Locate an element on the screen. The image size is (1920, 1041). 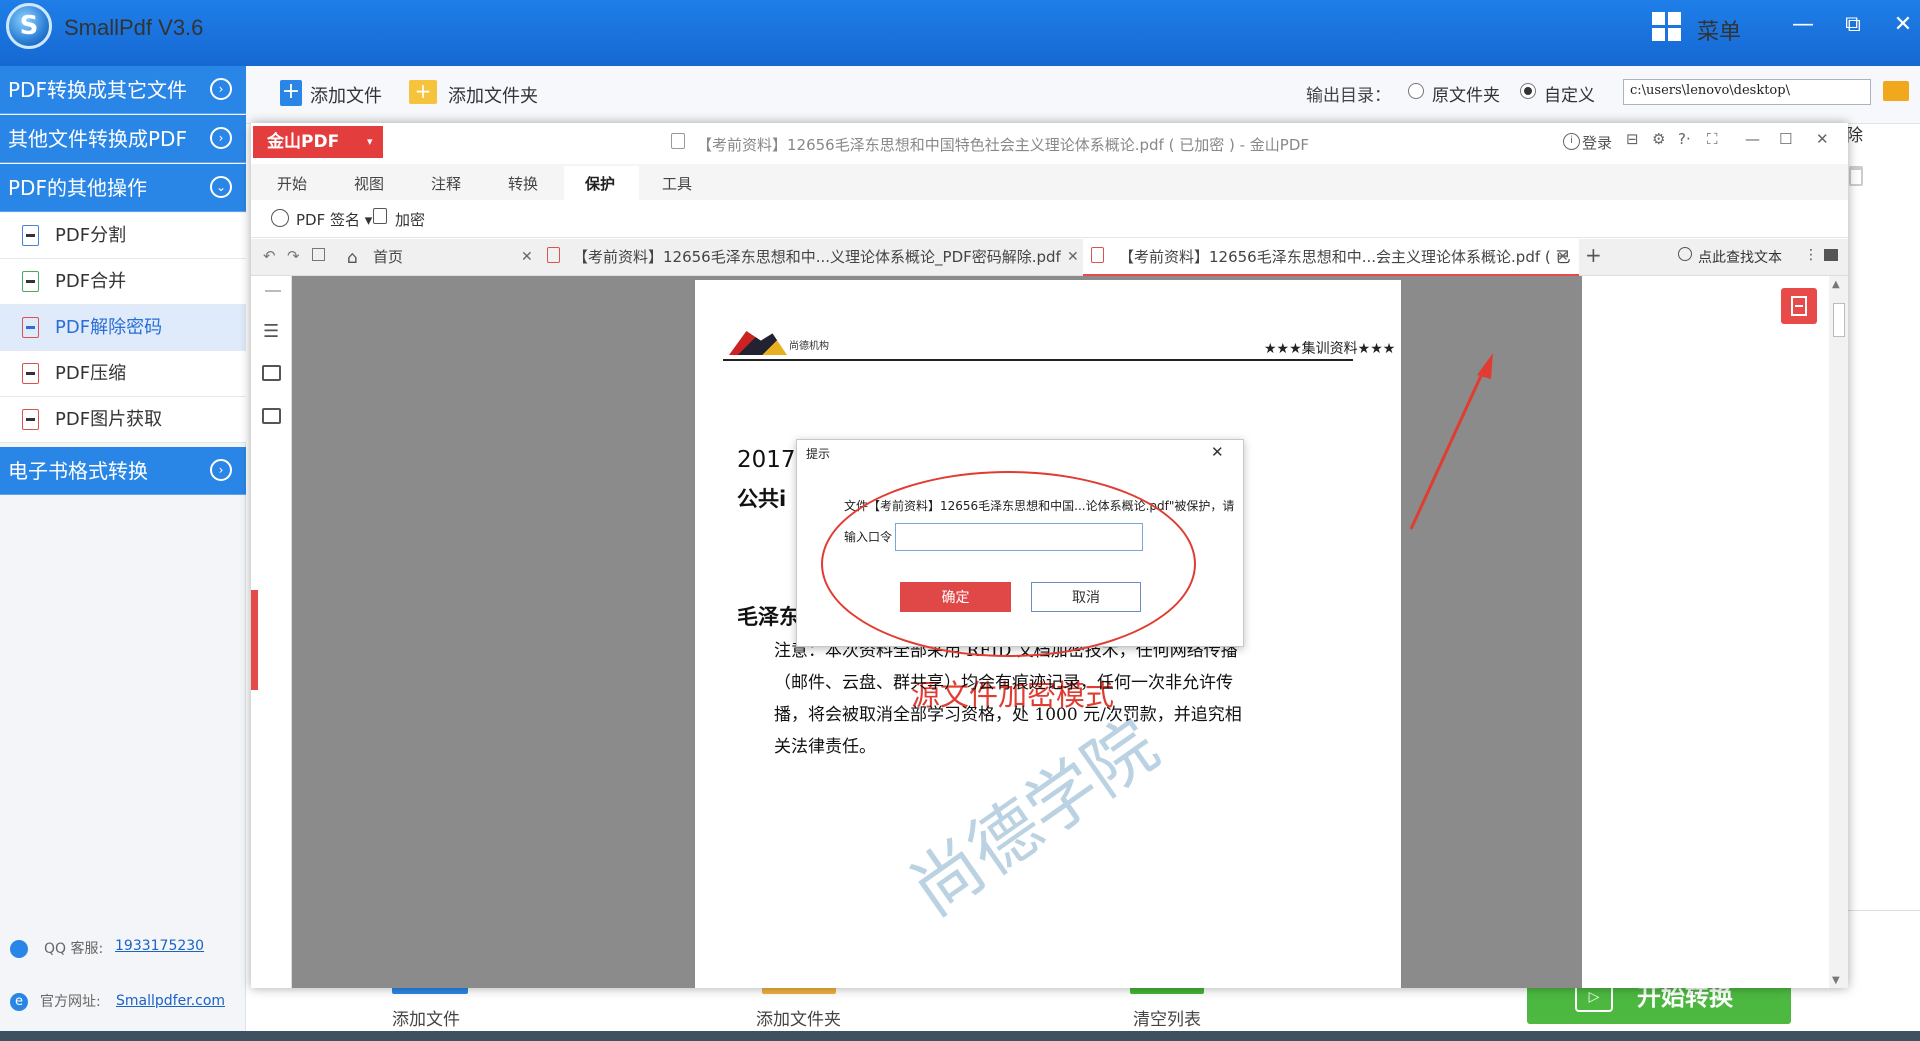
website-label: 官方网址: is located at coordinates (70, 1002).